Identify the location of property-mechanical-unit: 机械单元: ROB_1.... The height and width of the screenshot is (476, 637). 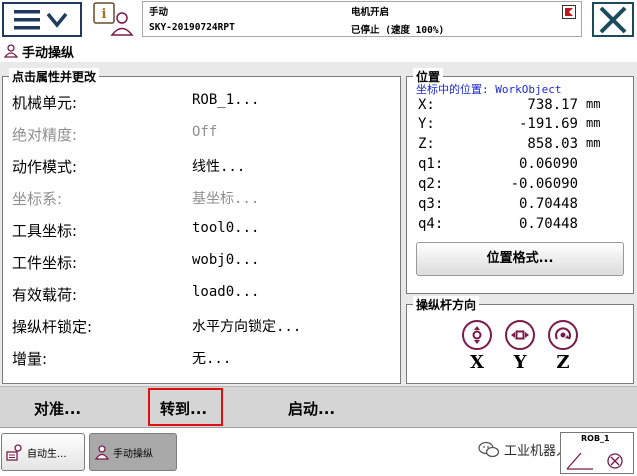
(202, 102).